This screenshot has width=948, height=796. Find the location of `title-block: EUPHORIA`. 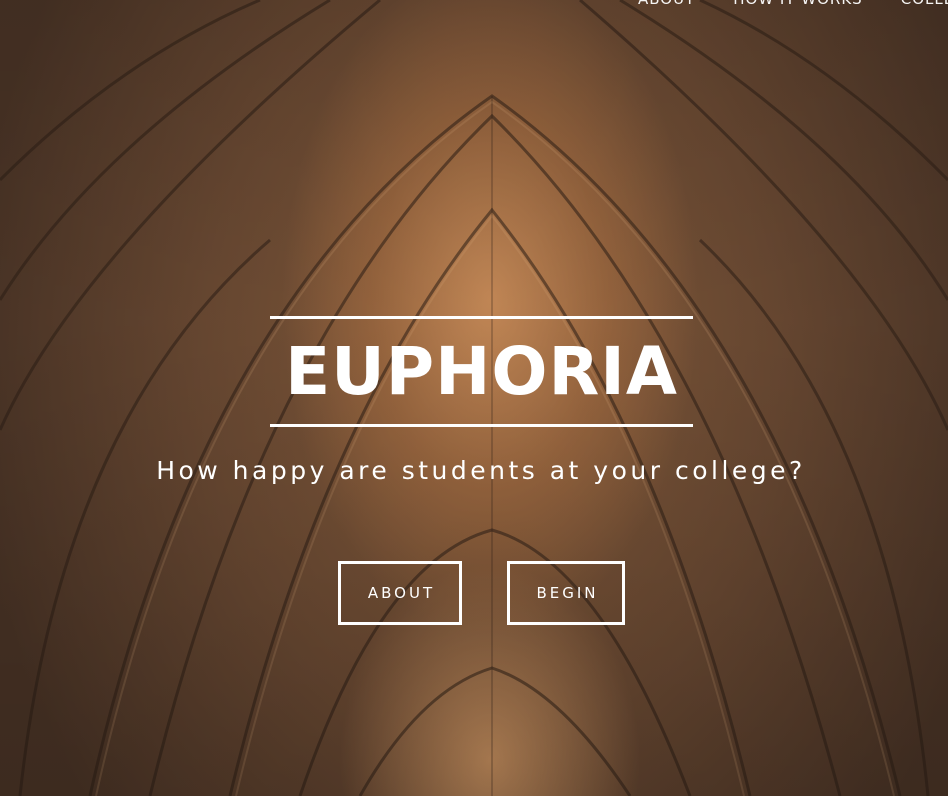

title-block: EUPHORIA is located at coordinates (481, 372).